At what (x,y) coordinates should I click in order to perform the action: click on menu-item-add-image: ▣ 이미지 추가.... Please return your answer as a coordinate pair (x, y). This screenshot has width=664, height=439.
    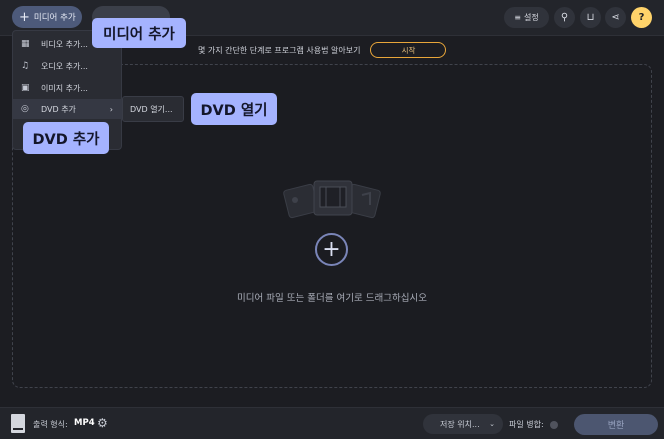
    Looking at the image, I should click on (68, 88).